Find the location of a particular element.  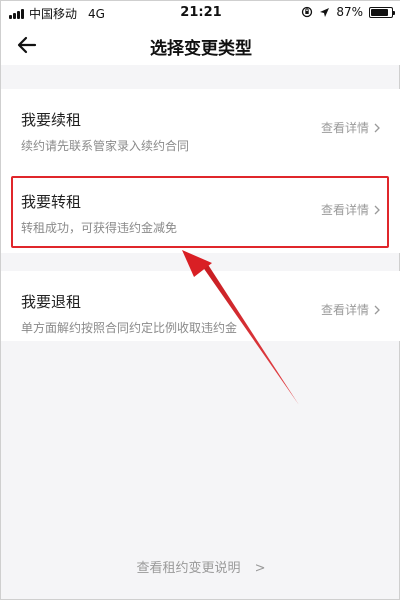

option-desc: 转租成功，可获得违约金减免 is located at coordinates (99, 228).